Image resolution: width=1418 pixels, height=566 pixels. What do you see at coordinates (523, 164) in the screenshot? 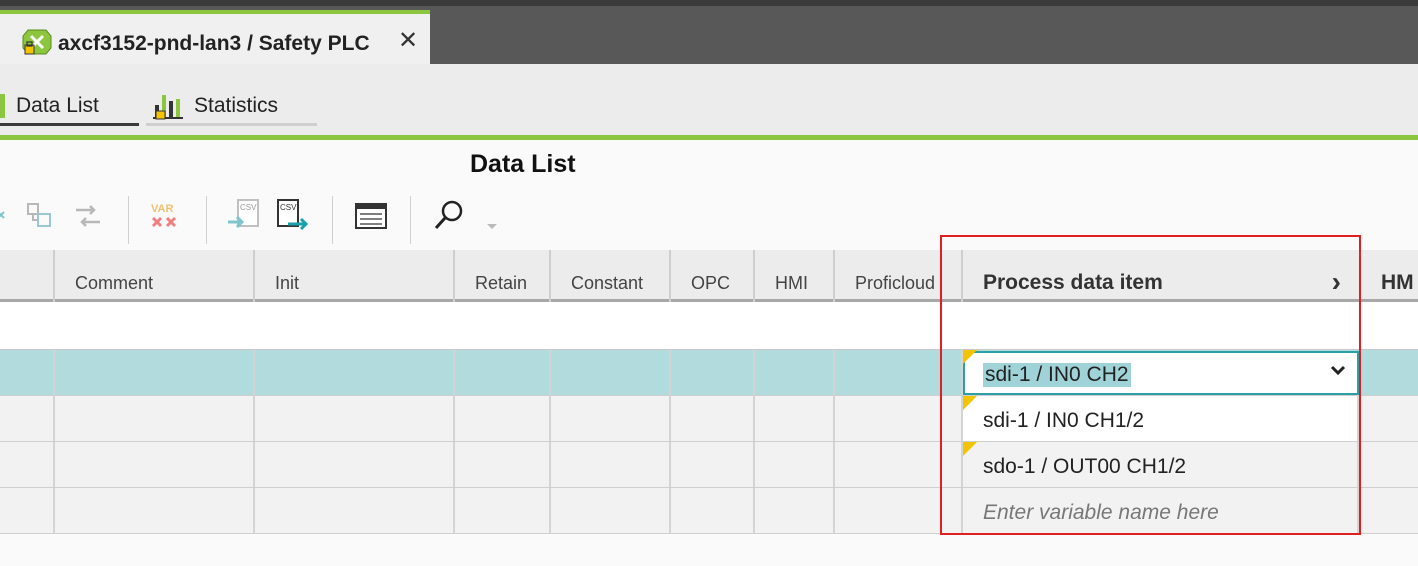
I see `panel-title: Data List` at bounding box center [523, 164].